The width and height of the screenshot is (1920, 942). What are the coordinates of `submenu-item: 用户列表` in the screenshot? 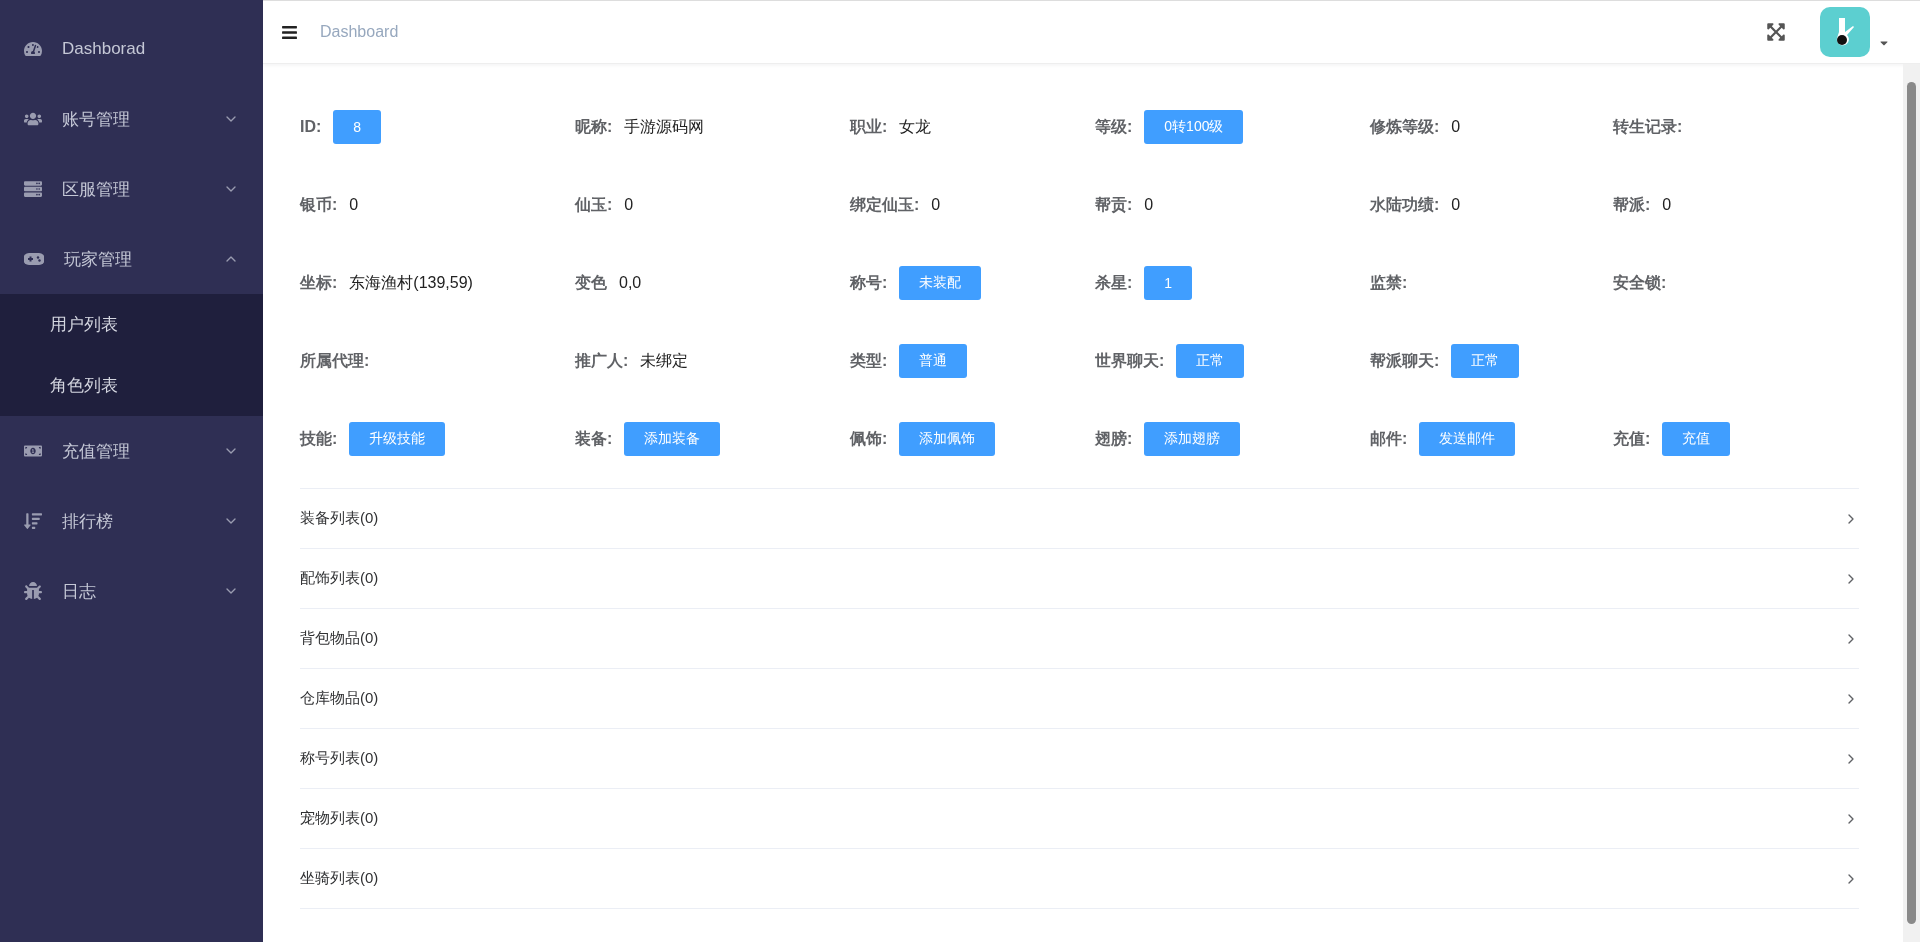 It's located at (131, 324).